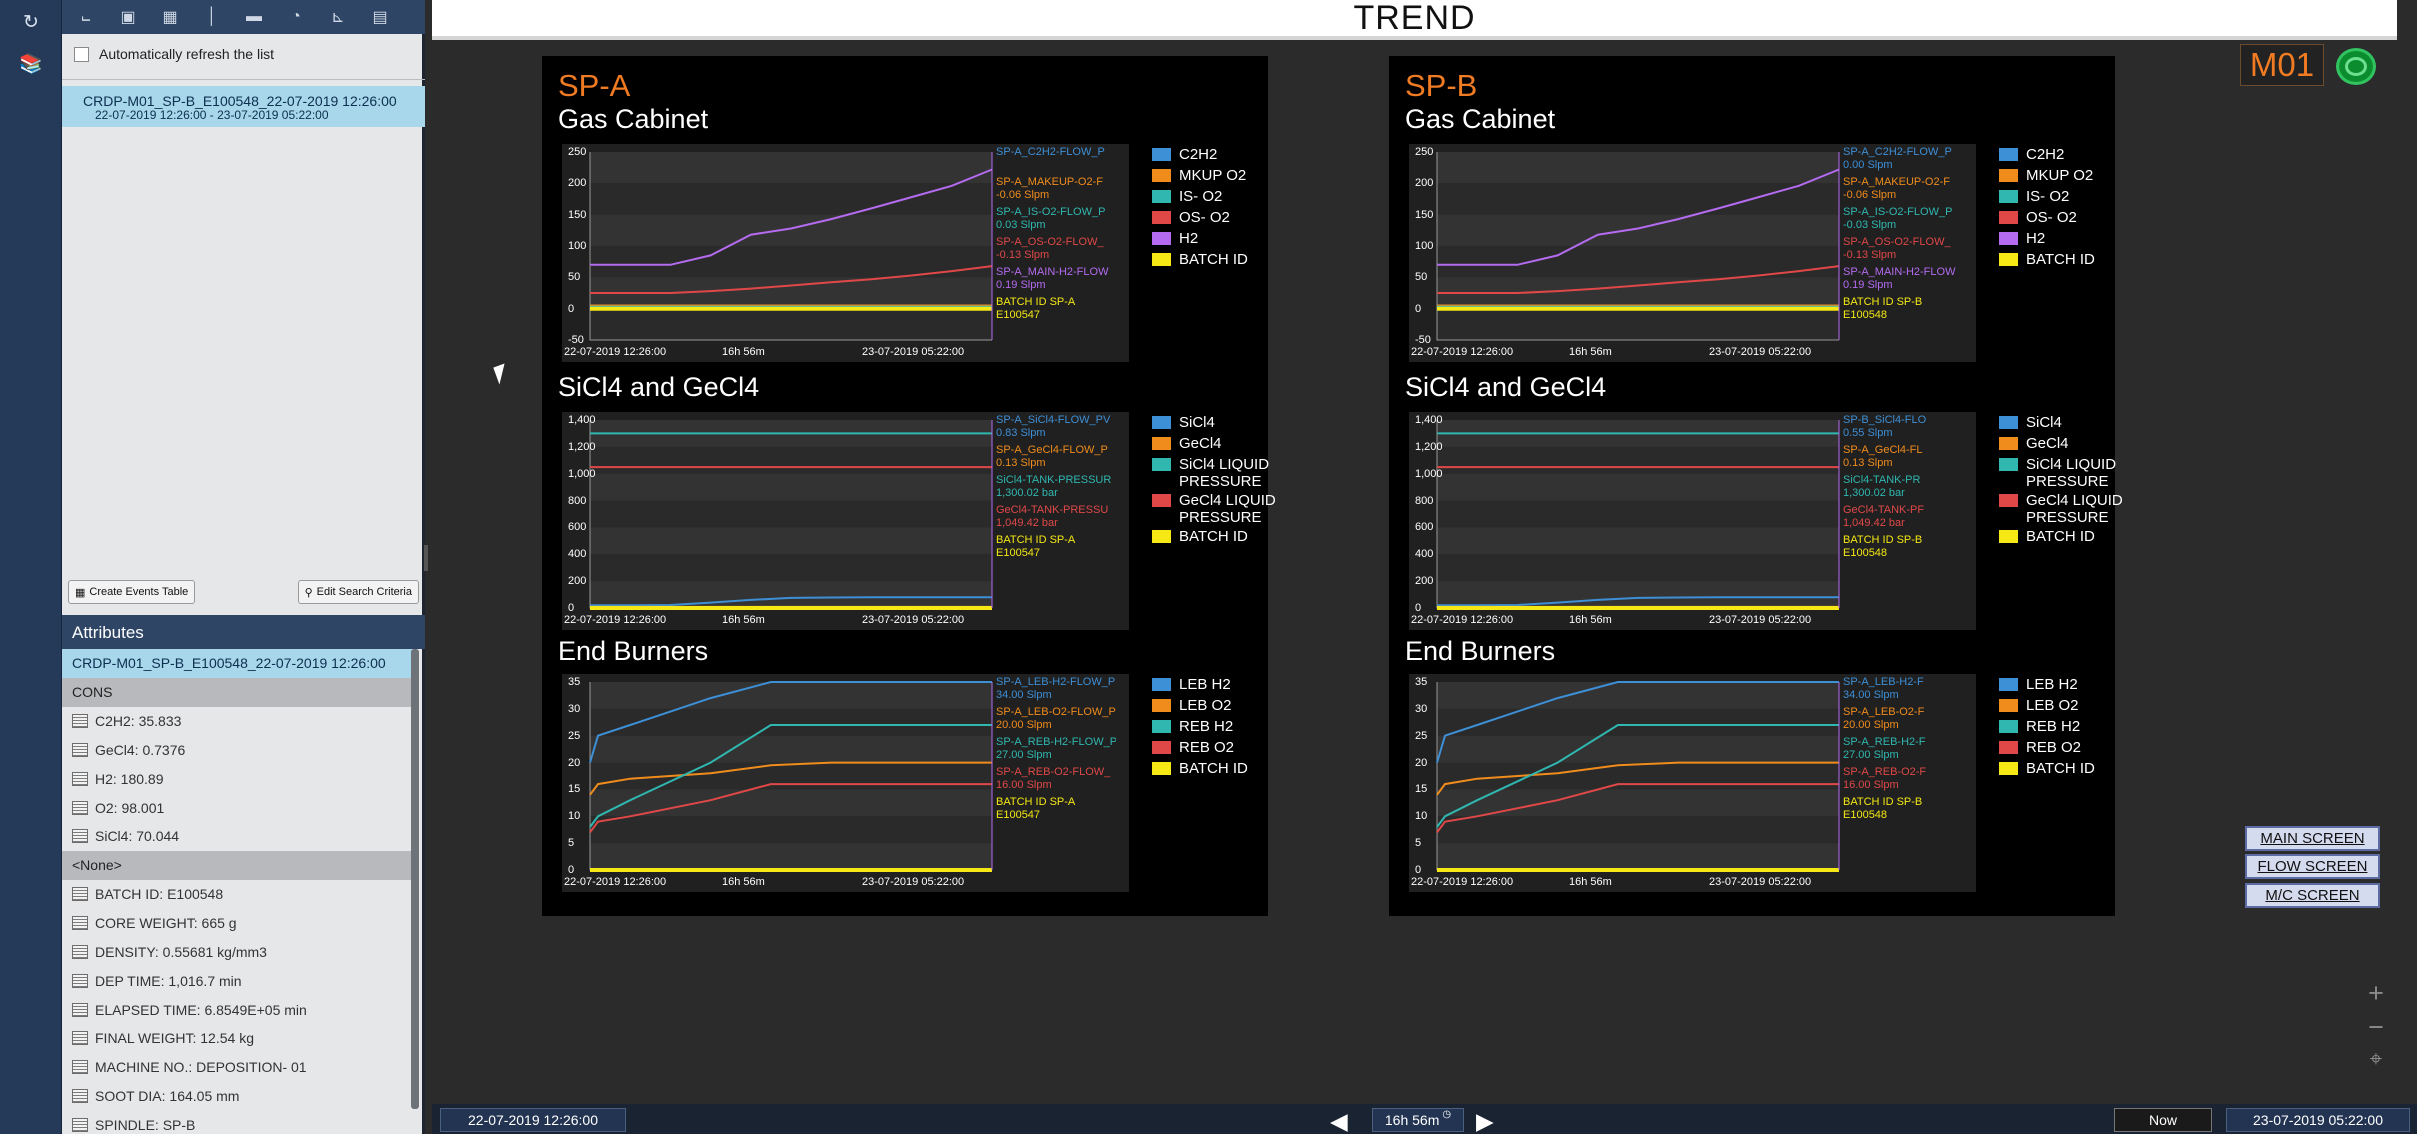 Image resolution: width=2417 pixels, height=1134 pixels. What do you see at coordinates (238, 692) in the screenshot?
I see `attribute-group-cons: CONS` at bounding box center [238, 692].